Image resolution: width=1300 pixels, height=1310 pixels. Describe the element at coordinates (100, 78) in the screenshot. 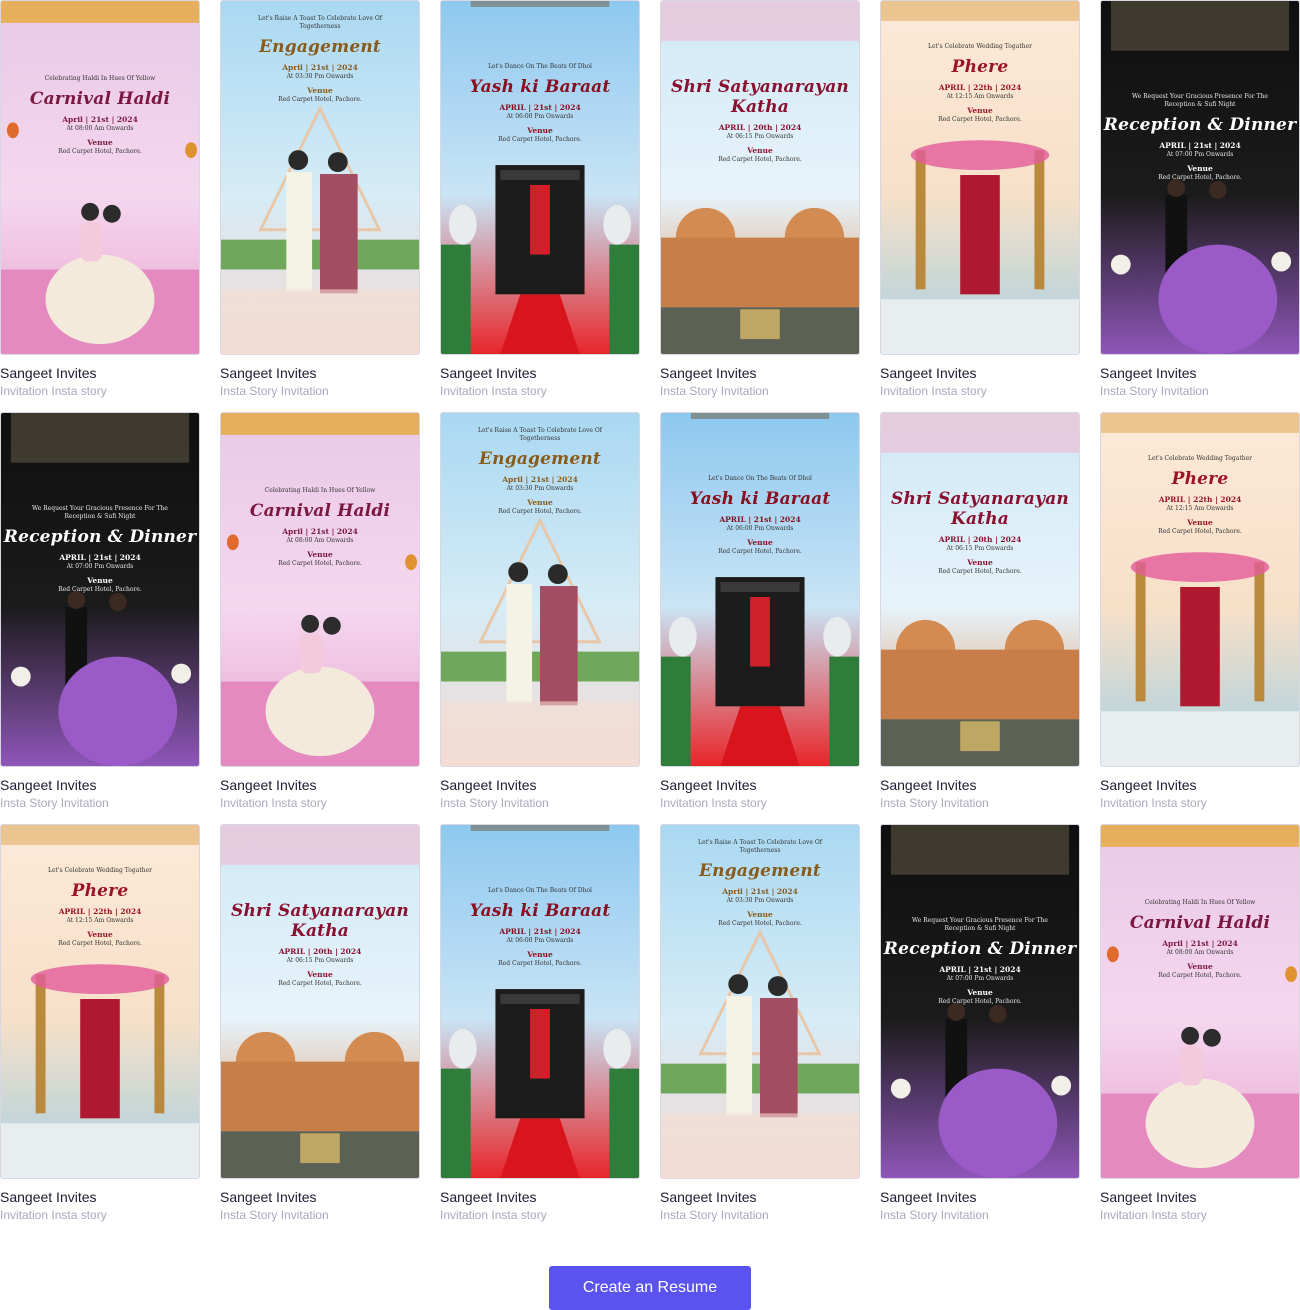

I see `invitation-intro: Celebrating Haldi In Hues Of Yellow` at that location.